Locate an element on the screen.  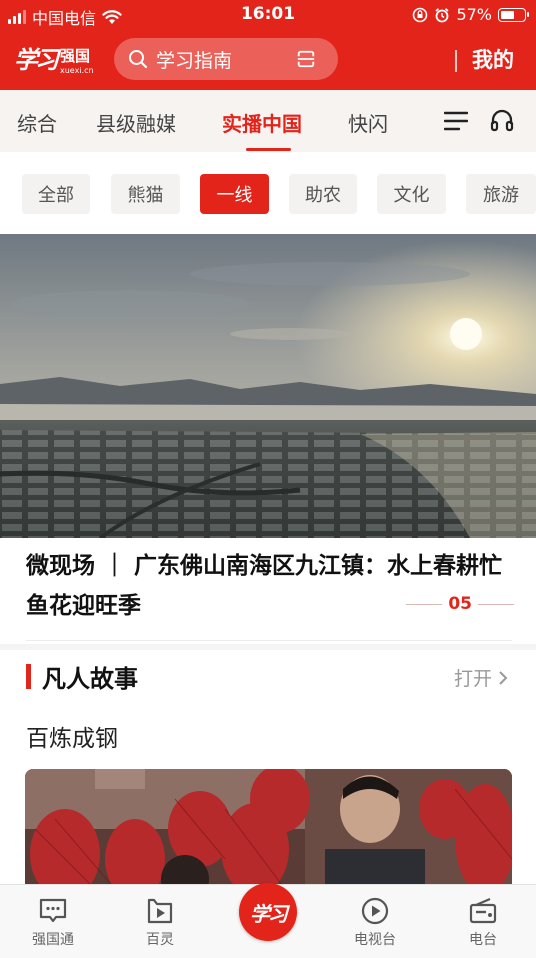
active-tab-indicator is located at coordinates (268, 149).